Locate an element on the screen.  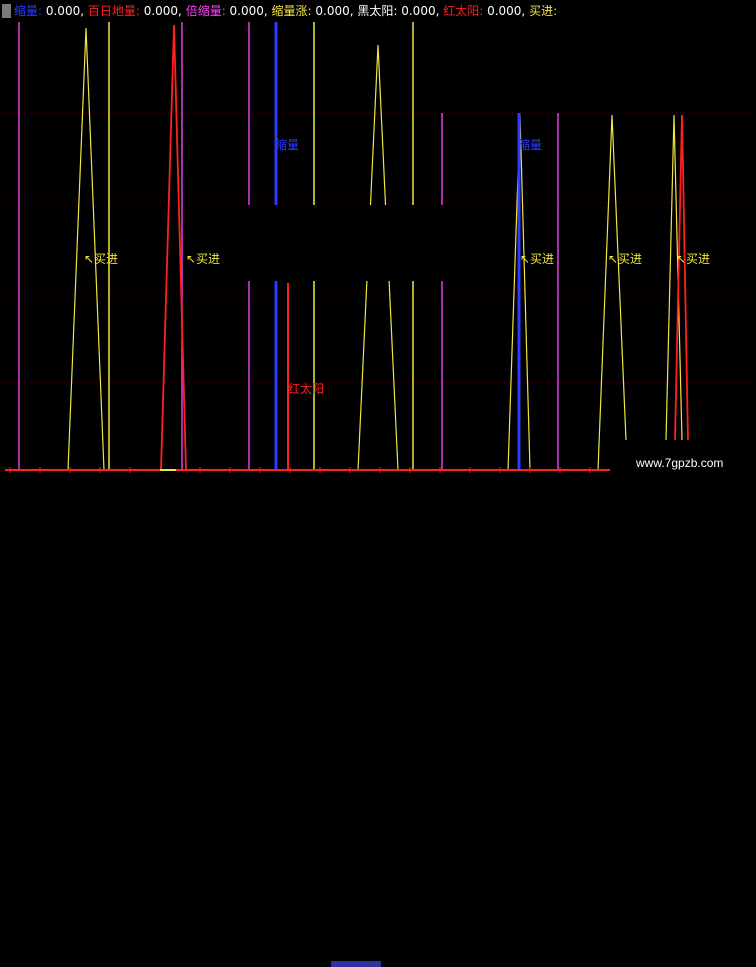
red-spike is located at coordinates (681, 277).